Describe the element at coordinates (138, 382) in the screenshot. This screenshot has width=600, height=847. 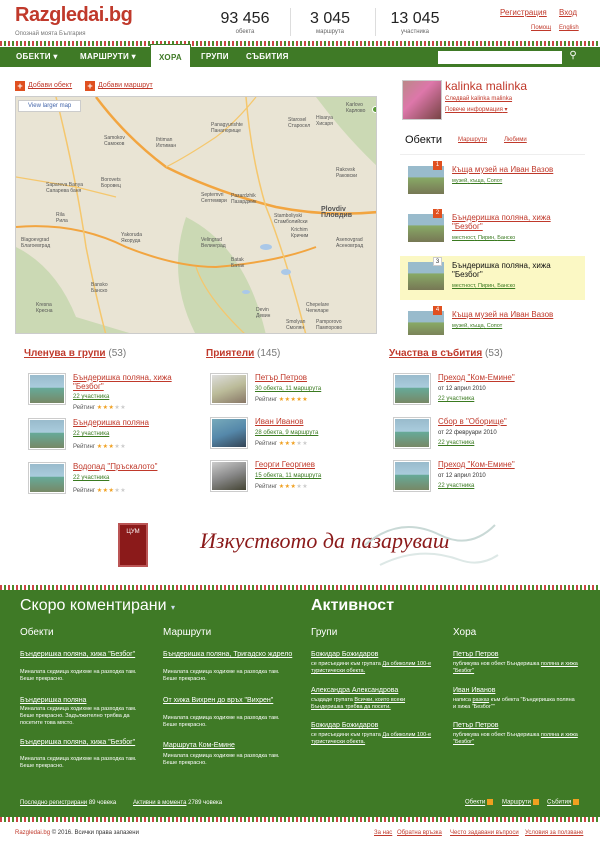
I see `group-title-link: Бъндеришка поляна, хижа "Безбог"` at that location.